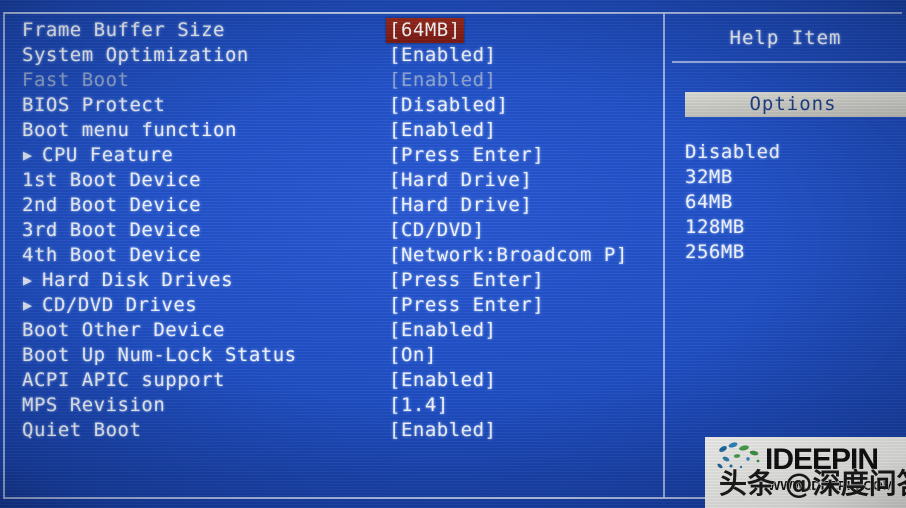 The image size is (906, 508). Describe the element at coordinates (331, 180) in the screenshot. I see `setting-row: 1st Boot Device [Hard Drive]` at that location.